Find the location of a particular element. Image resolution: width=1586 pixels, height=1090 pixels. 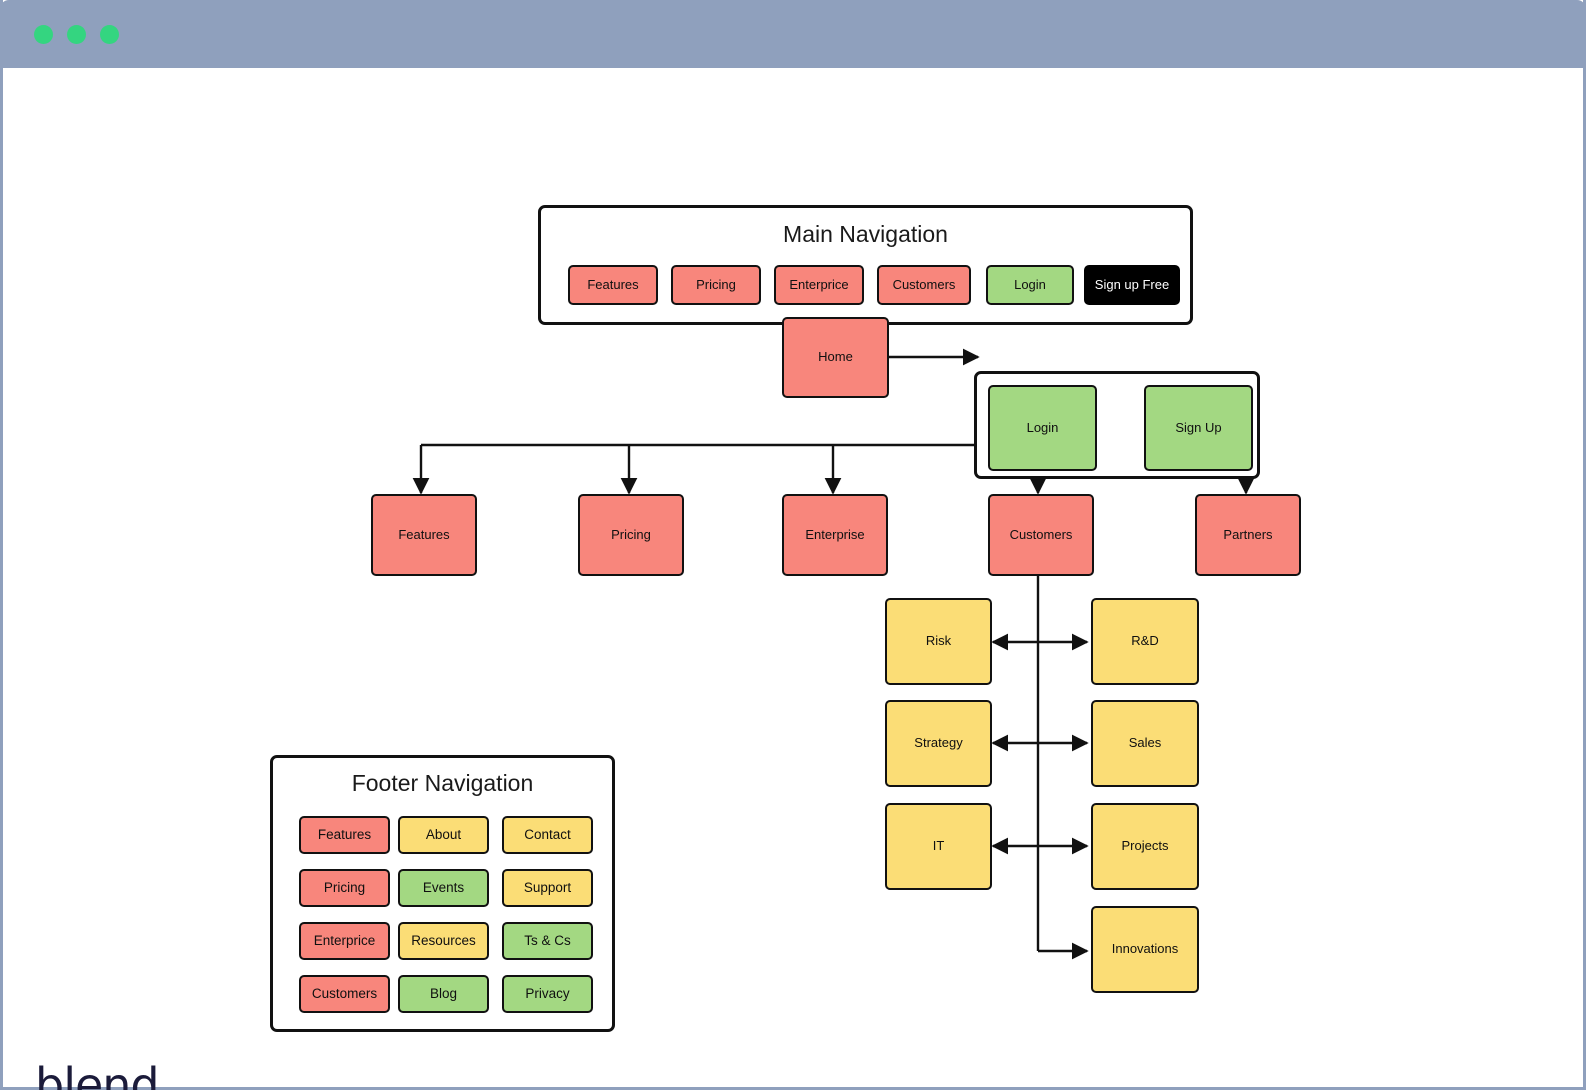

blend-logo: blend is located at coordinates (98, 1074).